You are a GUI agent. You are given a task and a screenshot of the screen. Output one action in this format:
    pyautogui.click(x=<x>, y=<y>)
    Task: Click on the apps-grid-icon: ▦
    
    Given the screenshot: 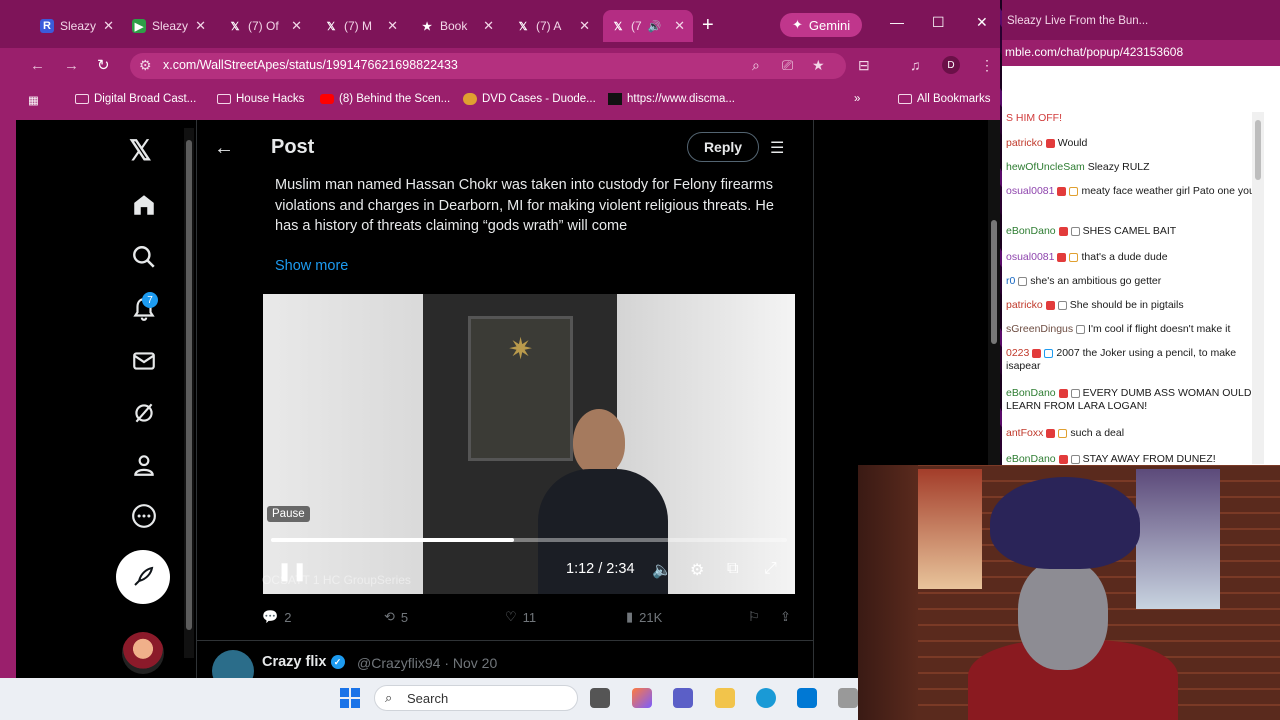 What is the action you would take?
    pyautogui.click(x=33, y=100)
    